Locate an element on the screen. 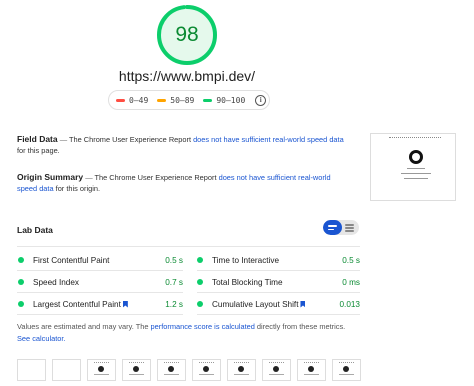 This screenshot has height=386, width=474. legend-label: 0–49 is located at coordinates (139, 100).